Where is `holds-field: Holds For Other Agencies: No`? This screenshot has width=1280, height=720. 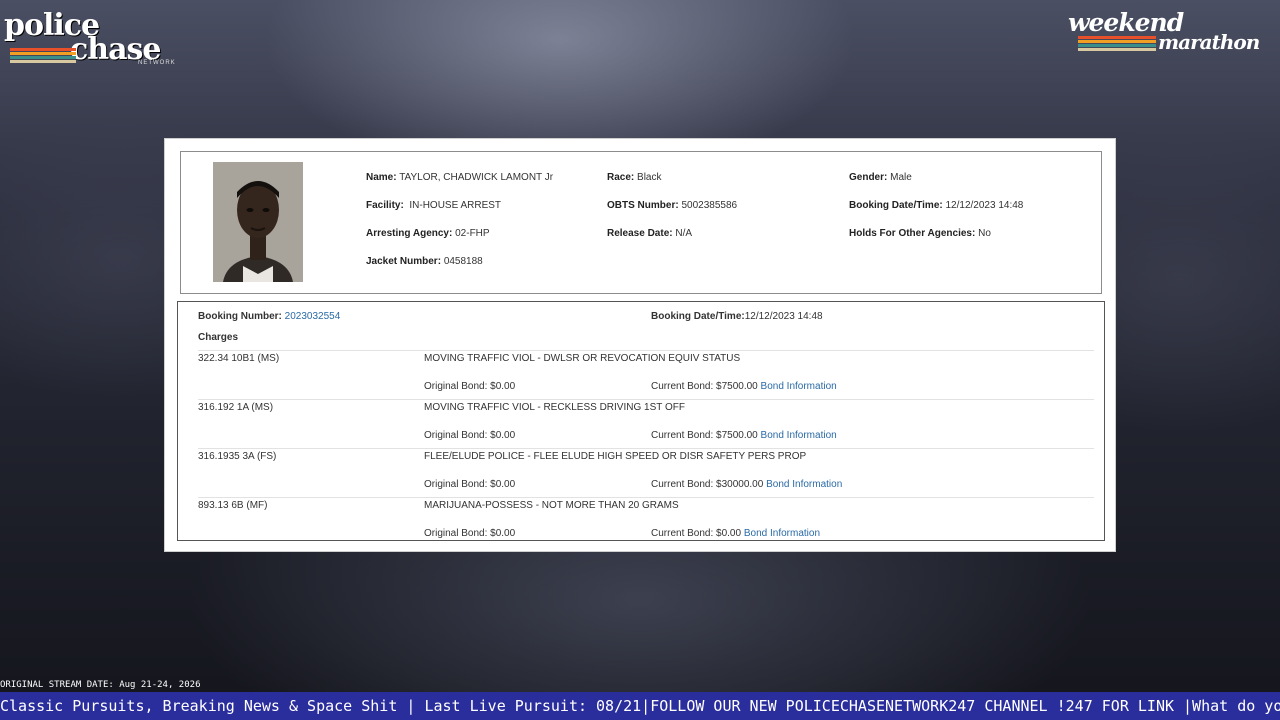
holds-field: Holds For Other Agencies: No is located at coordinates (920, 233).